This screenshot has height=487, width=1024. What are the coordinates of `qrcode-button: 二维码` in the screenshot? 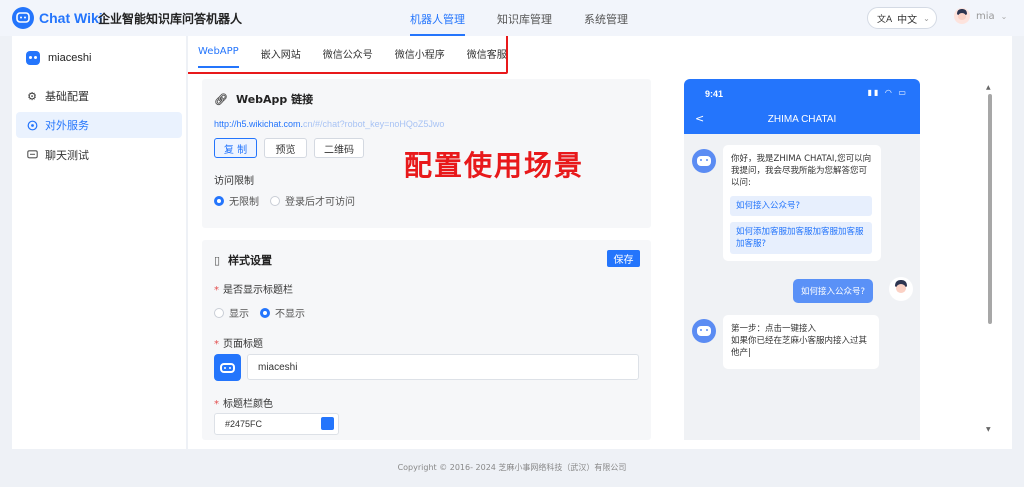 It's located at (339, 148).